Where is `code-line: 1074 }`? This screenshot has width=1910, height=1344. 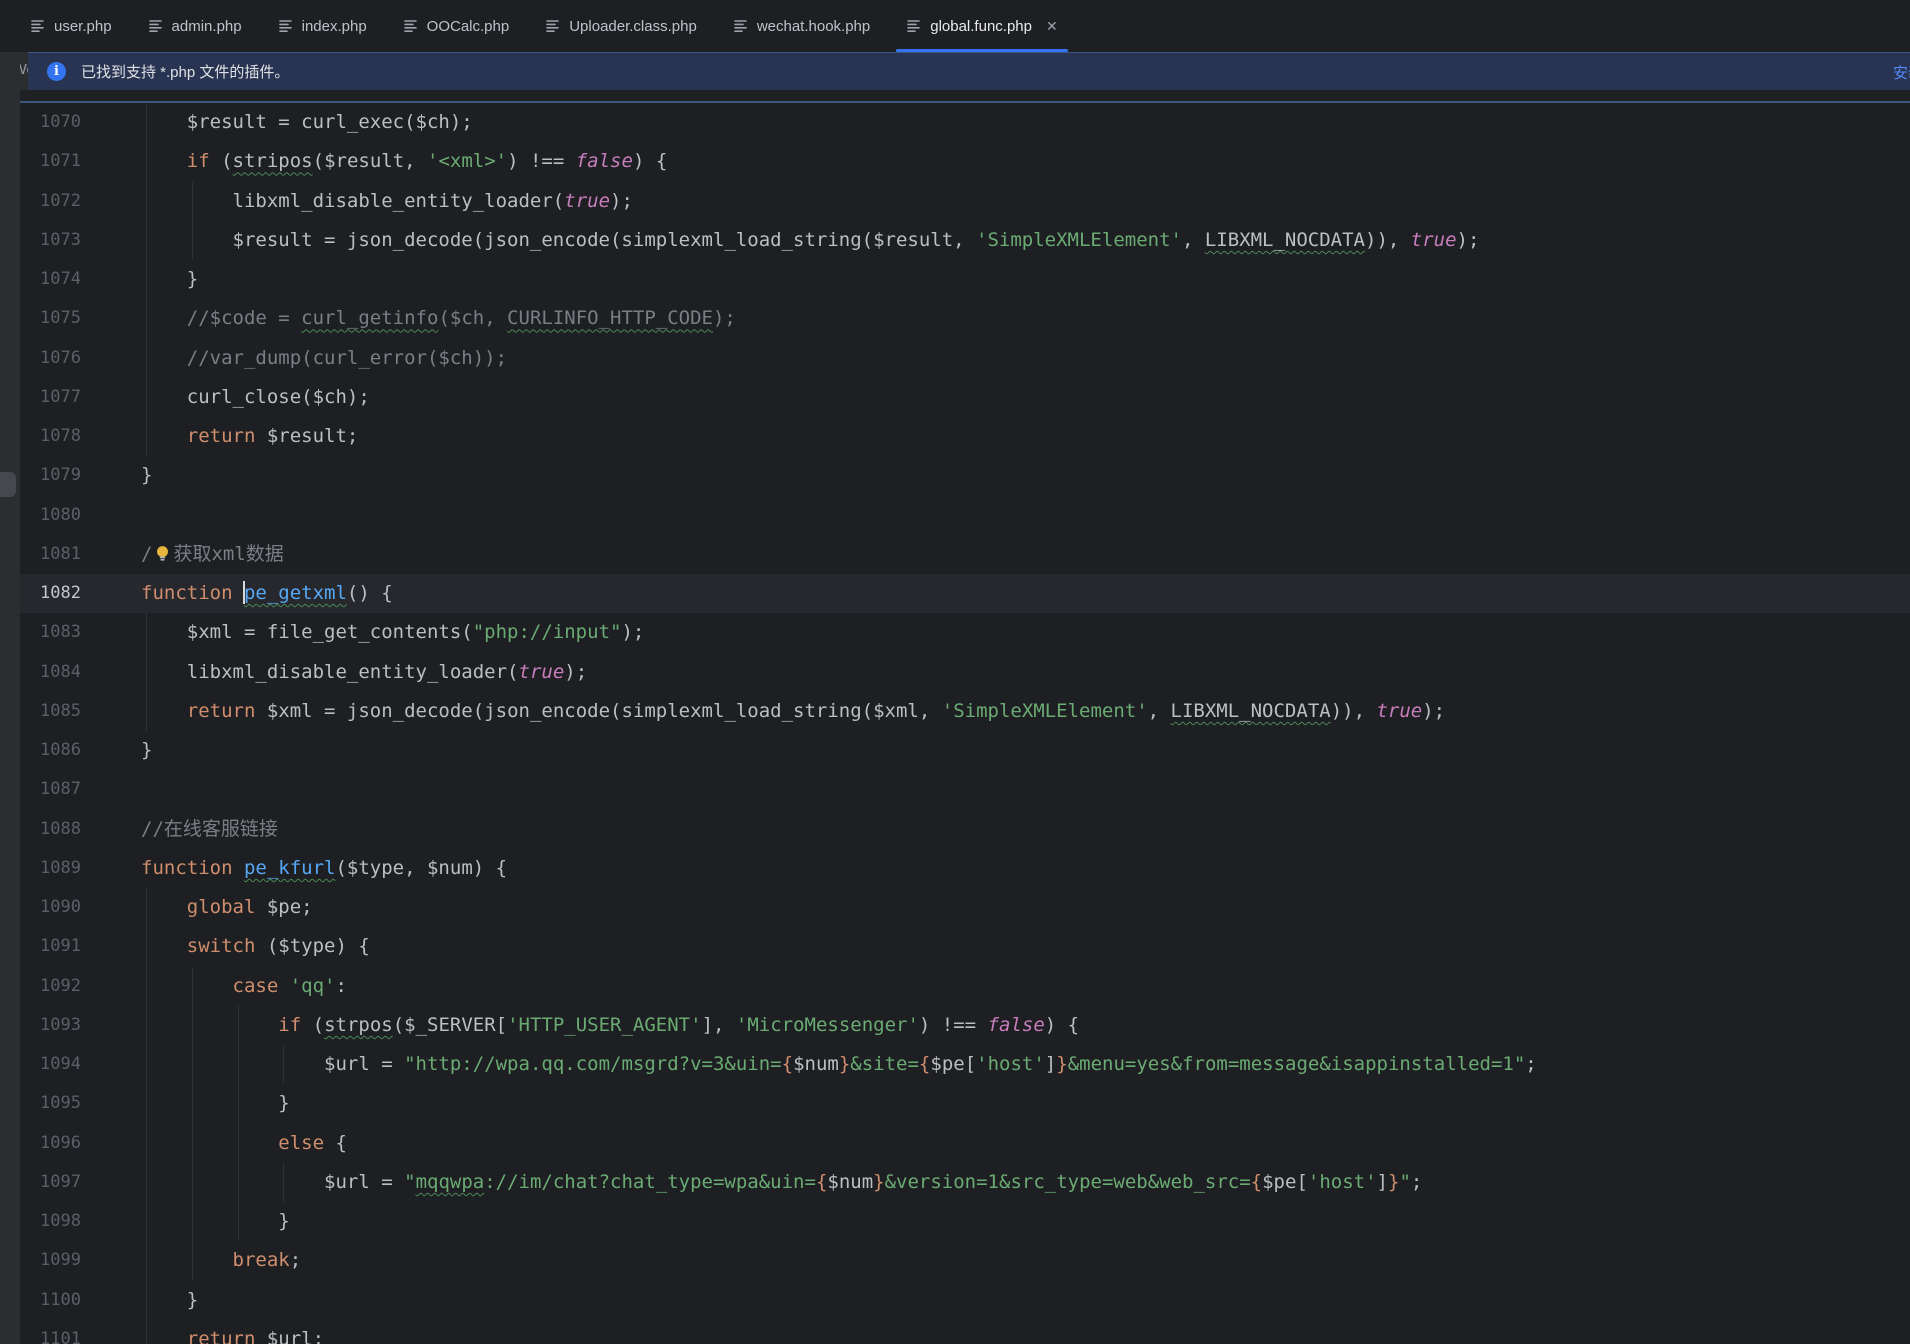
code-line: 1074 } is located at coordinates (955, 280).